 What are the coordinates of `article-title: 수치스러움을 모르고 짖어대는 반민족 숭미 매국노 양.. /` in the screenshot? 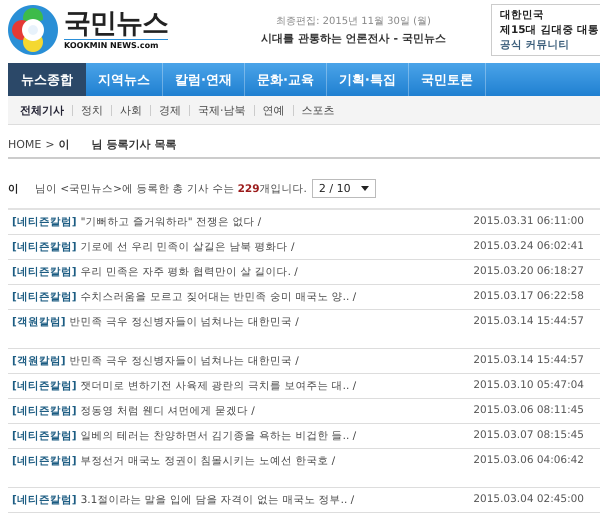 It's located at (218, 297).